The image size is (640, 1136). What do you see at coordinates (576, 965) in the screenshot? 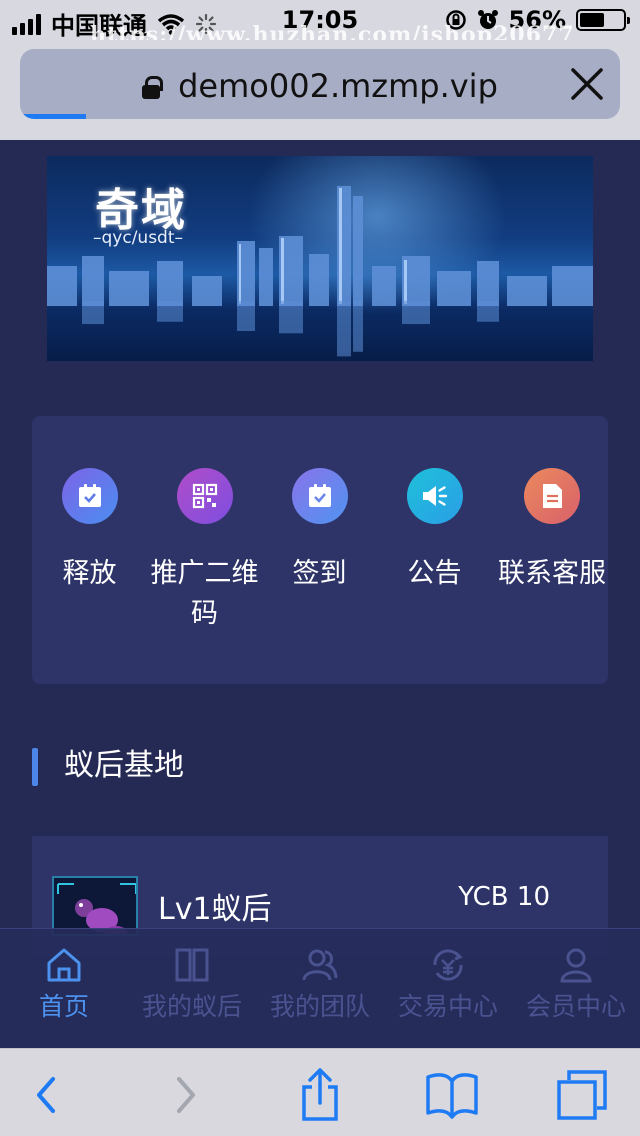
I see `user-icon` at bounding box center [576, 965].